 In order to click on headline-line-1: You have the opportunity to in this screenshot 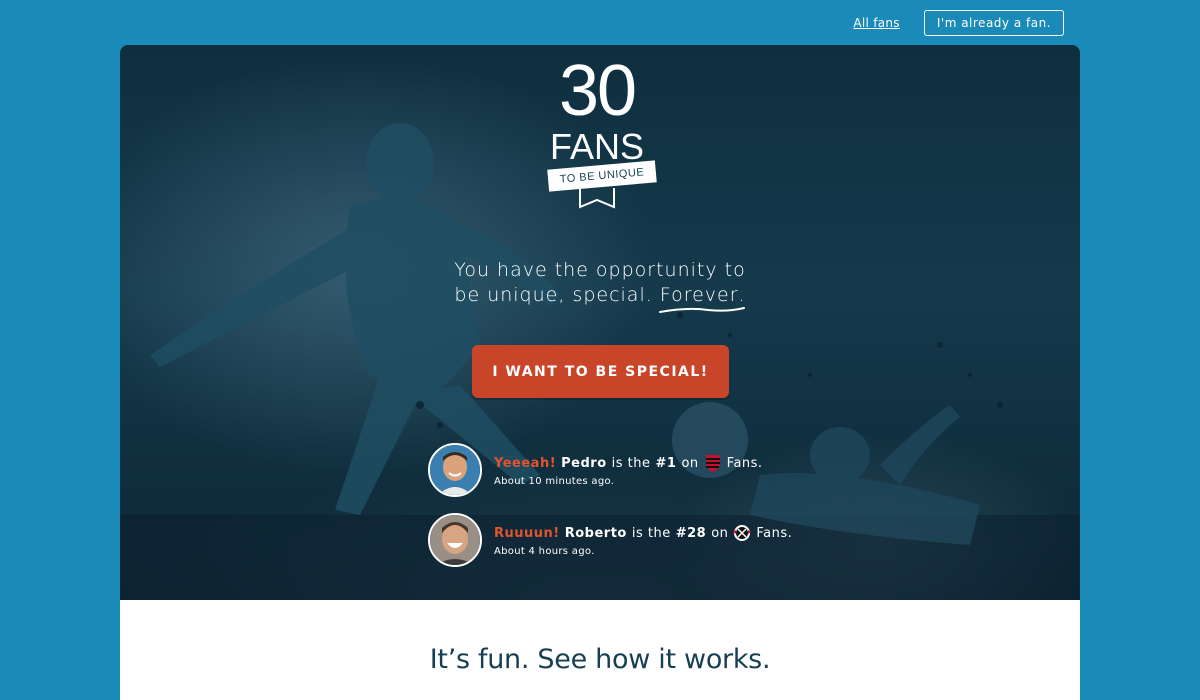, I will do `click(600, 270)`.